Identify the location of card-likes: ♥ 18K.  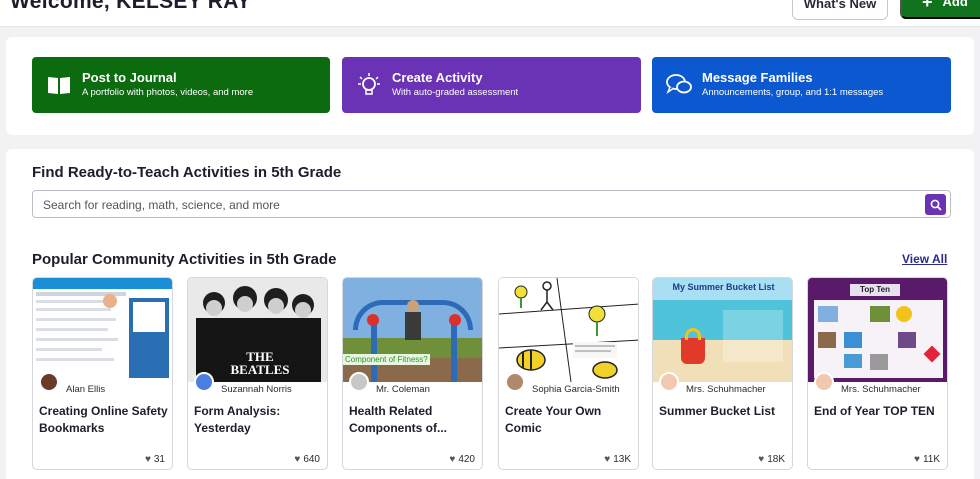
(771, 459).